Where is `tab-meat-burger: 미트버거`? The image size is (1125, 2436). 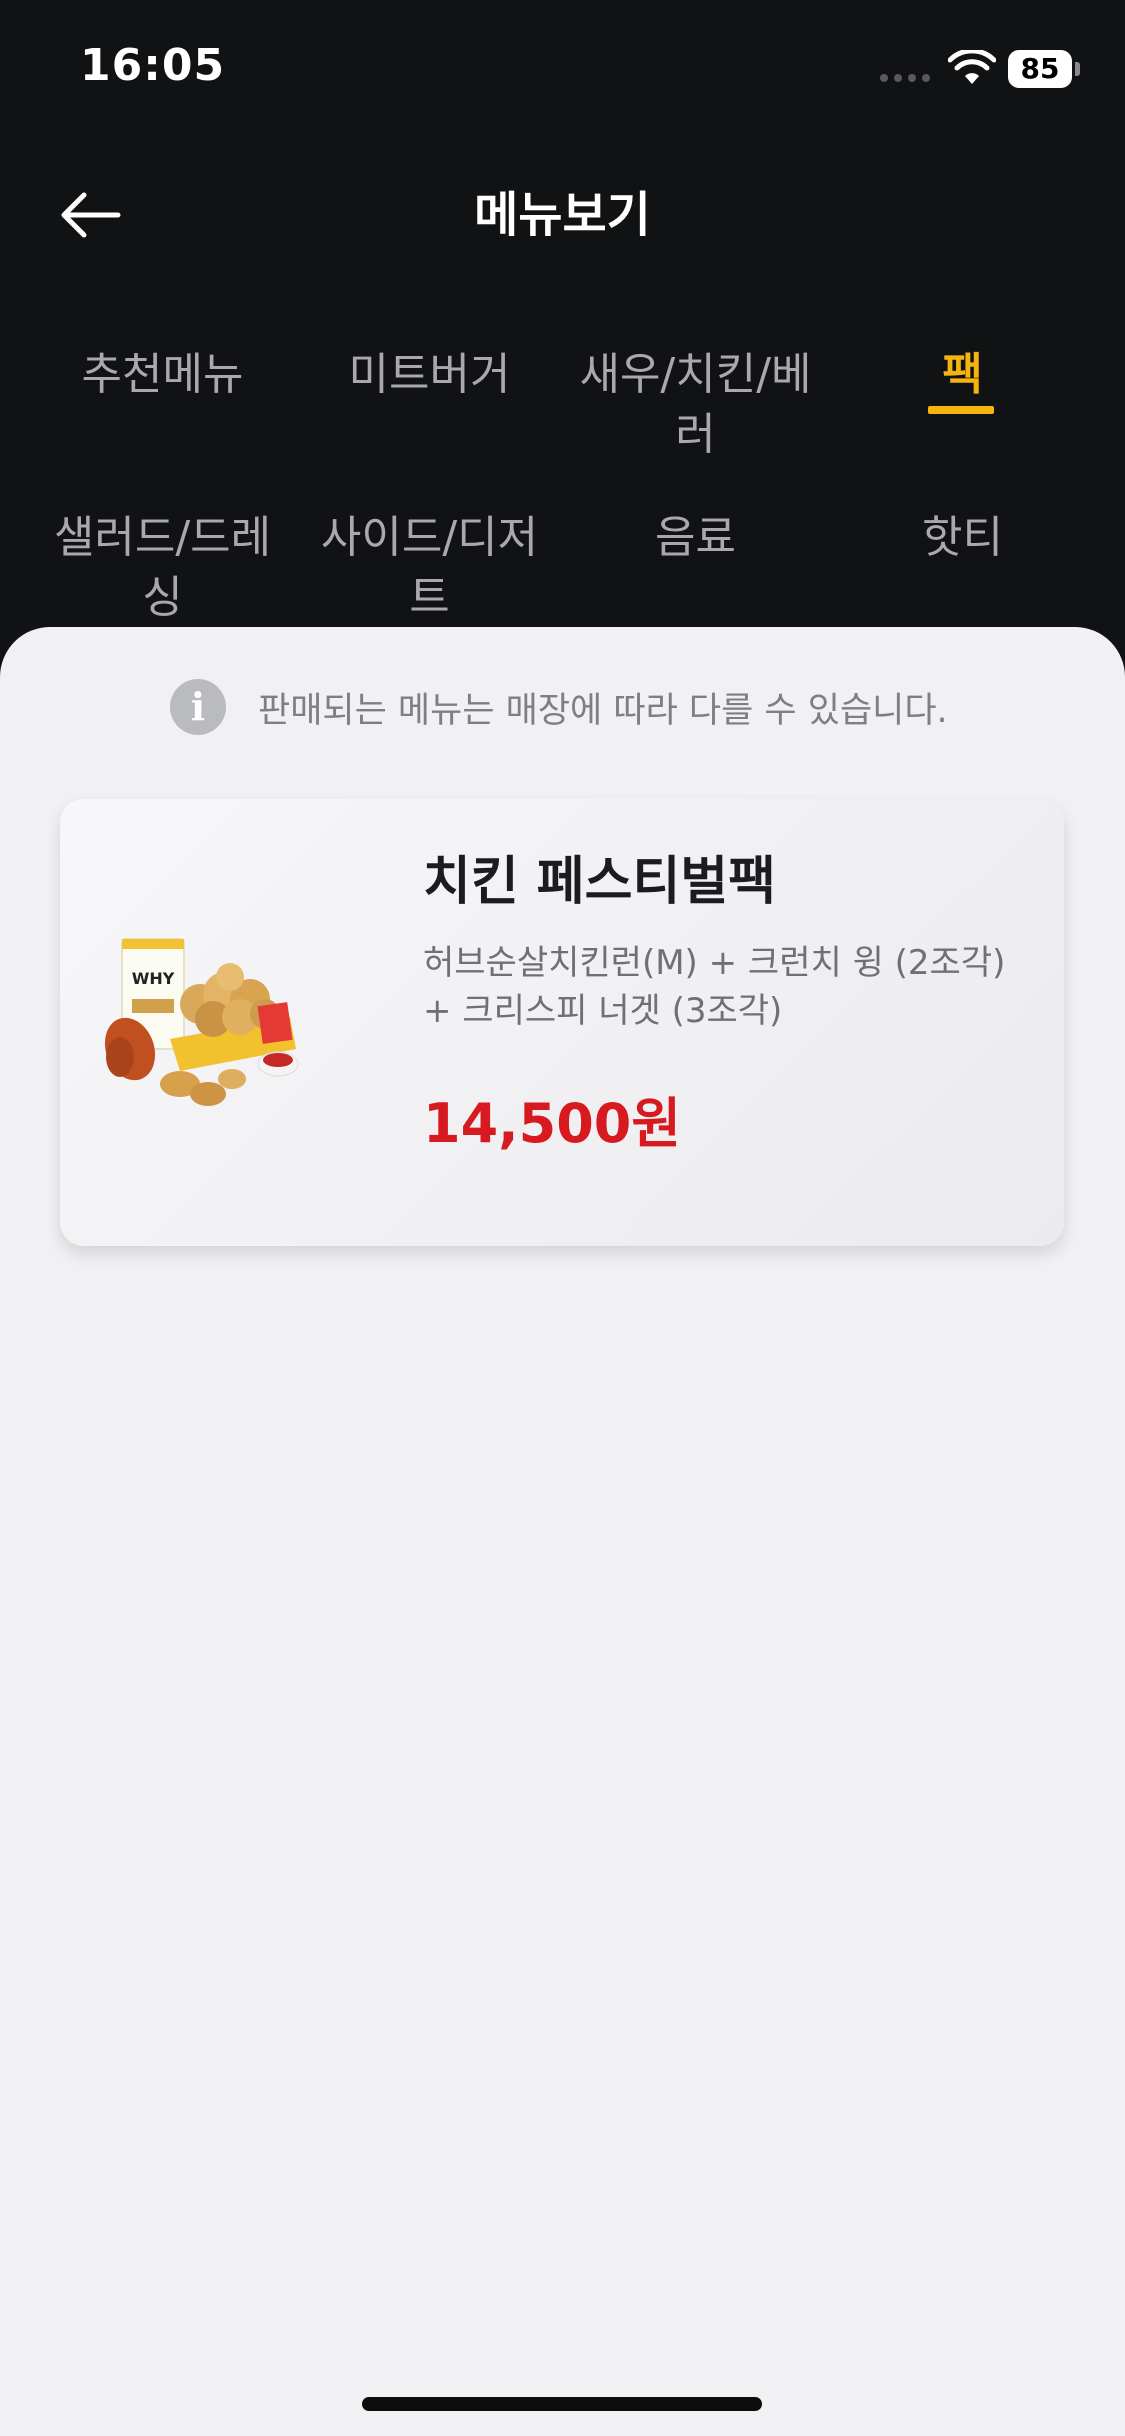
tab-meat-burger: 미트버거 is located at coordinates (429, 375).